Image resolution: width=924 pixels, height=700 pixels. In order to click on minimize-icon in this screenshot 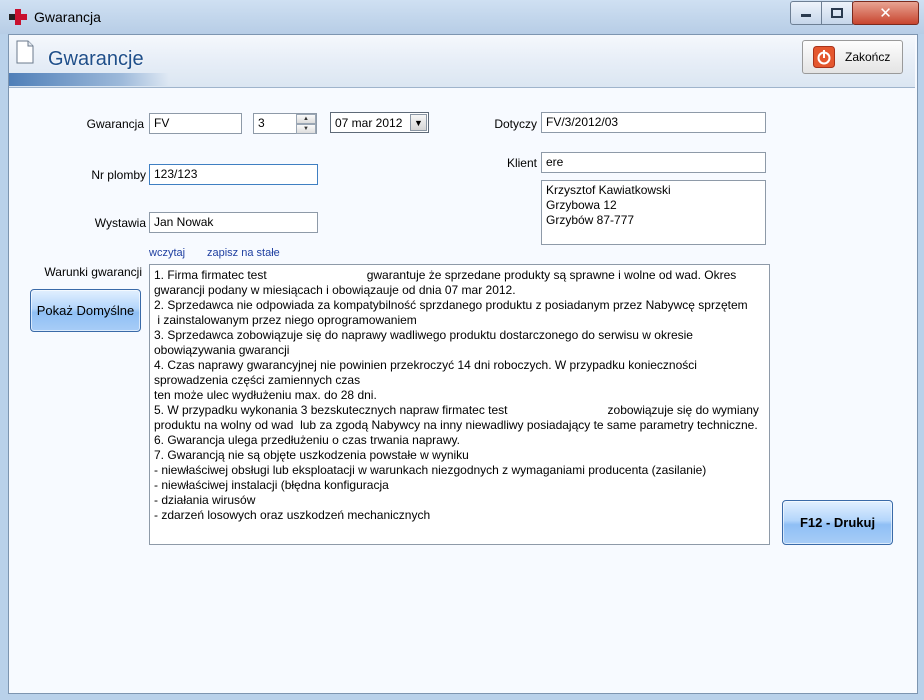, I will do `click(806, 15)`.